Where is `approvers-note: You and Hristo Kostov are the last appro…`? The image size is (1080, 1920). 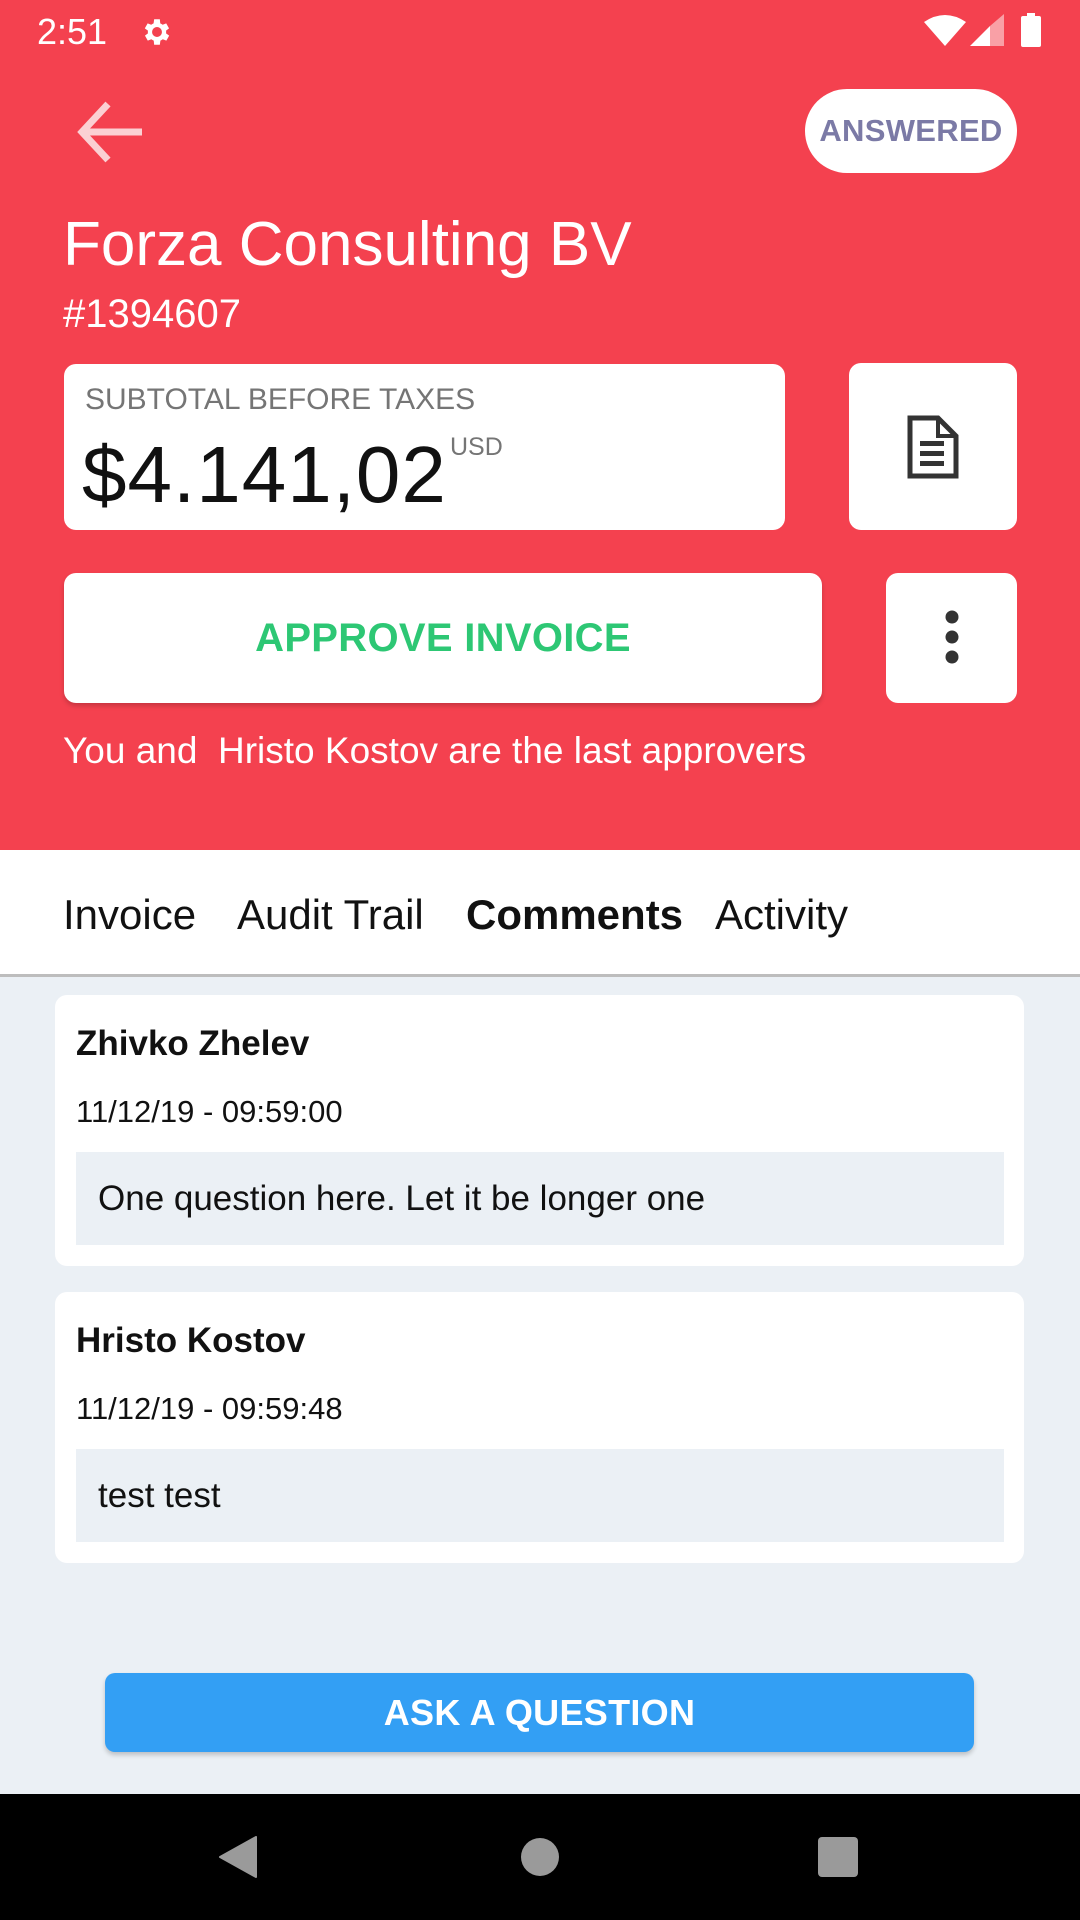
approvers-note: You and Hristo Kostov are the last appro… is located at coordinates (435, 750).